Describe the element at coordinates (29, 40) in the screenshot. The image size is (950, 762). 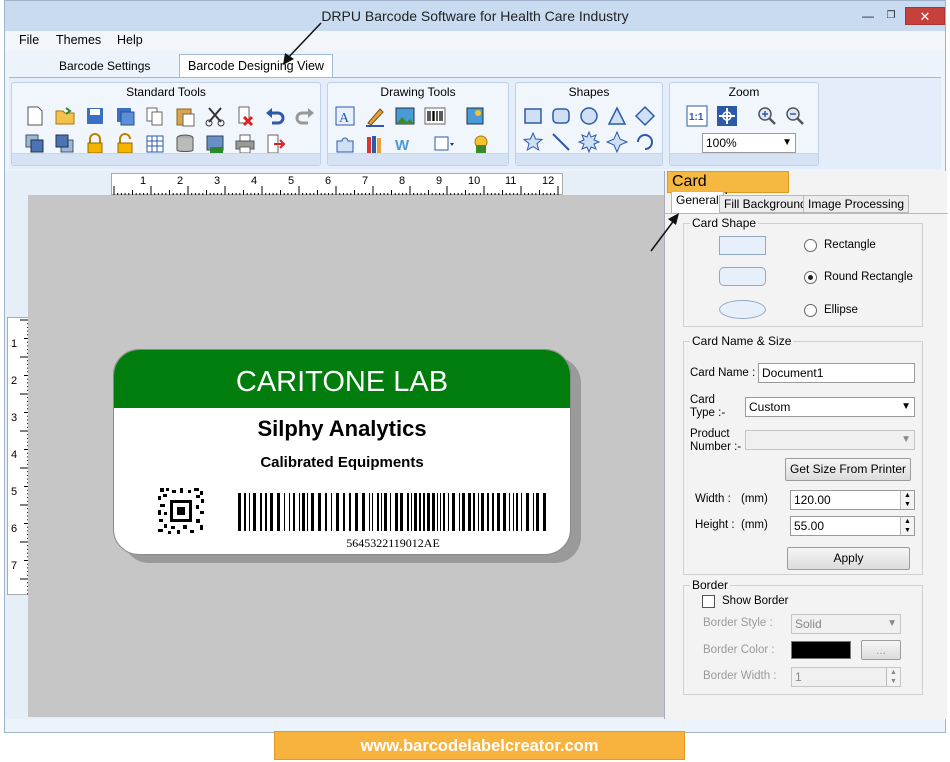
I see `menu-file: File` at that location.